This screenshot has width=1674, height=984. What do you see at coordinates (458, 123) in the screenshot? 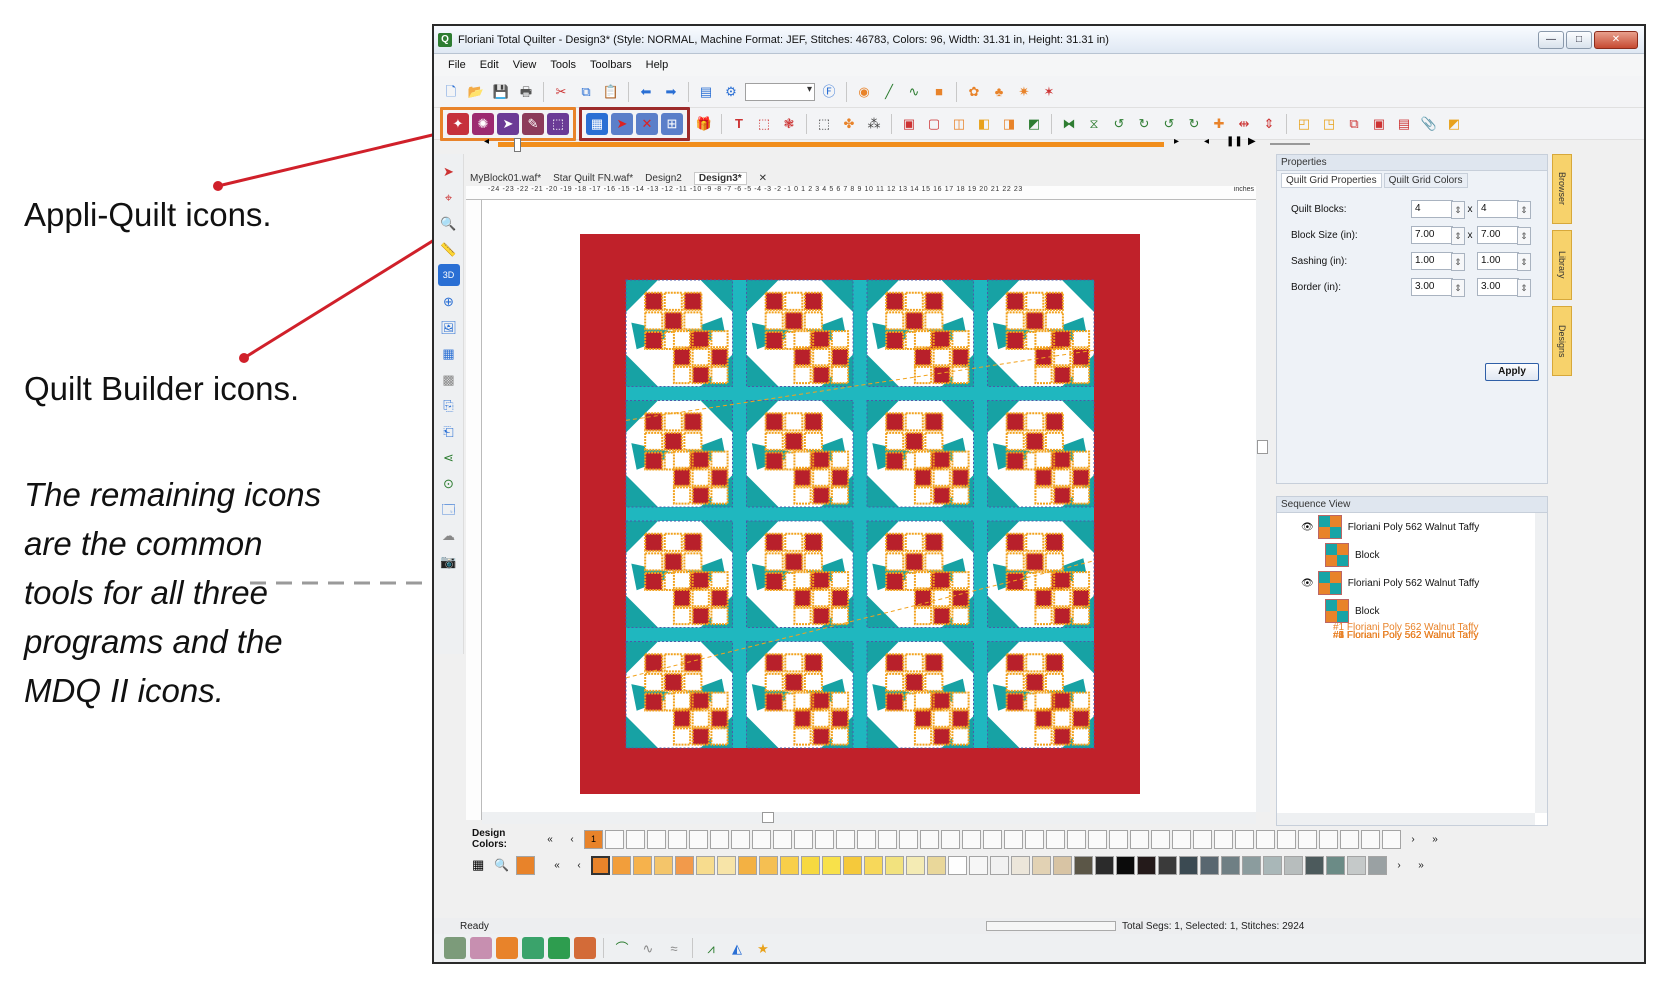
I see `appli-quilt-block-icon: ✦` at bounding box center [458, 123].